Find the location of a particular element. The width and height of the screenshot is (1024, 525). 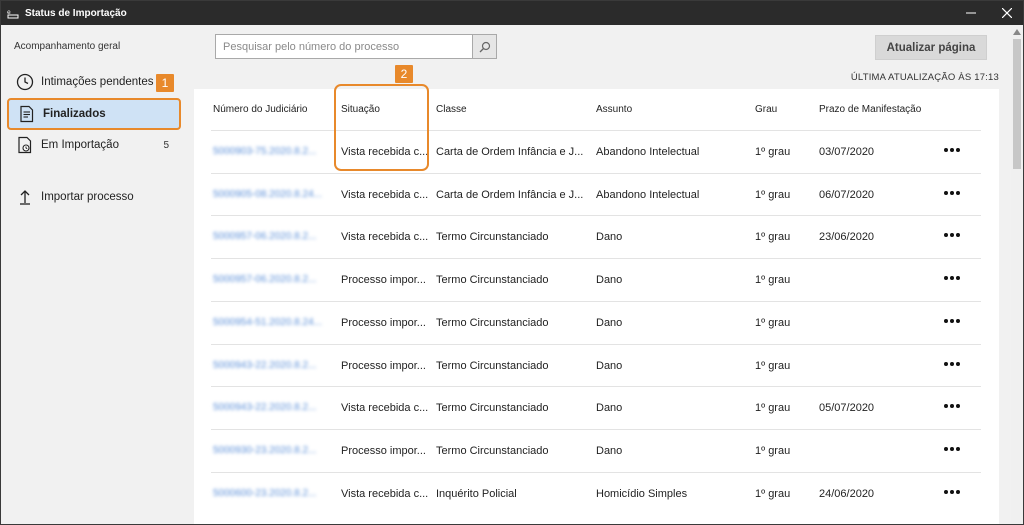

assunto-cell: Homicídio Simples is located at coordinates (642, 493).